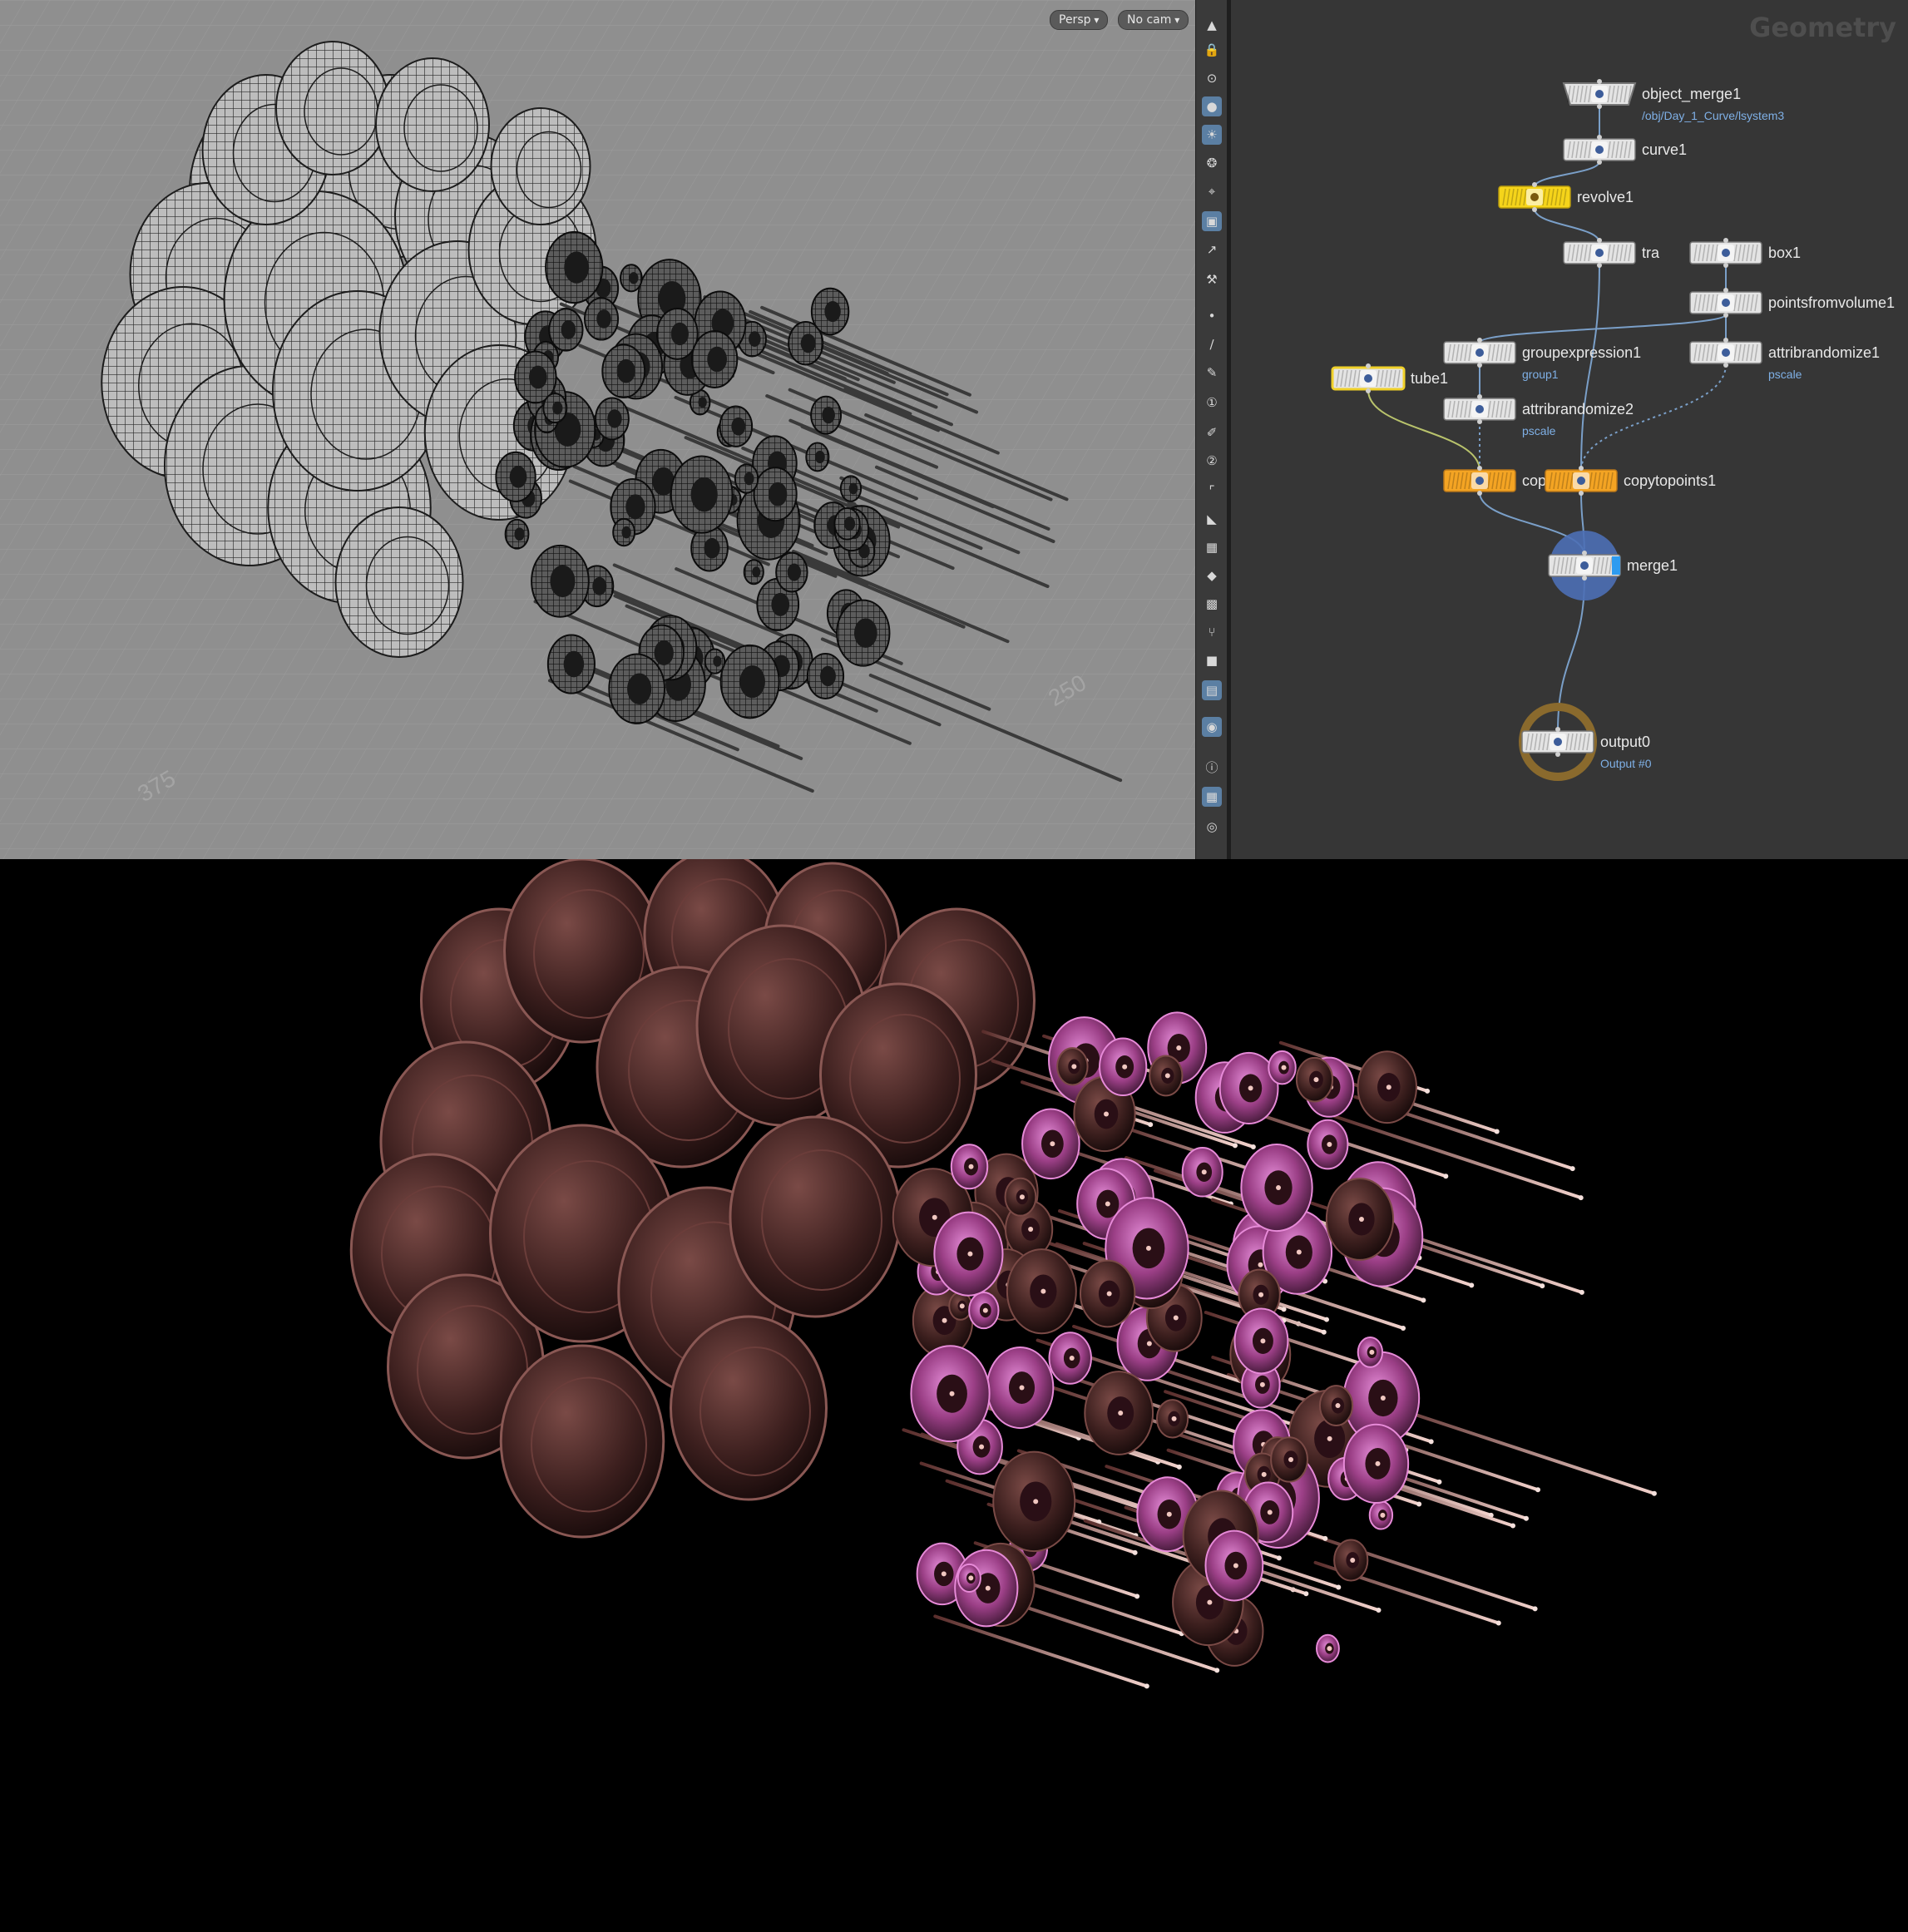 This screenshot has width=1908, height=1932. Describe the element at coordinates (1212, 727) in the screenshot. I see `pin-icon: ◉` at that location.